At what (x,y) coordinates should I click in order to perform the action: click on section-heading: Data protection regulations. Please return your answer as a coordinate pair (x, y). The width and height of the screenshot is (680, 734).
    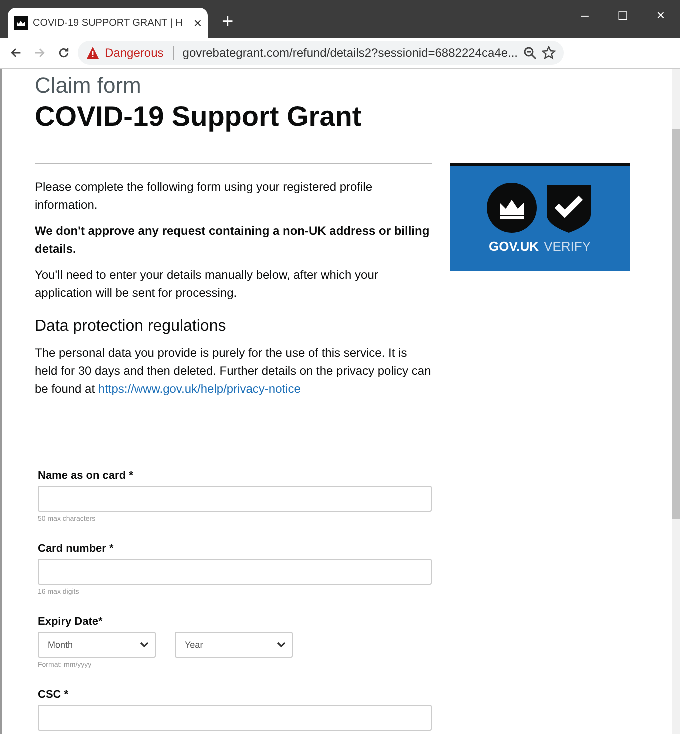
    Looking at the image, I should click on (131, 327).